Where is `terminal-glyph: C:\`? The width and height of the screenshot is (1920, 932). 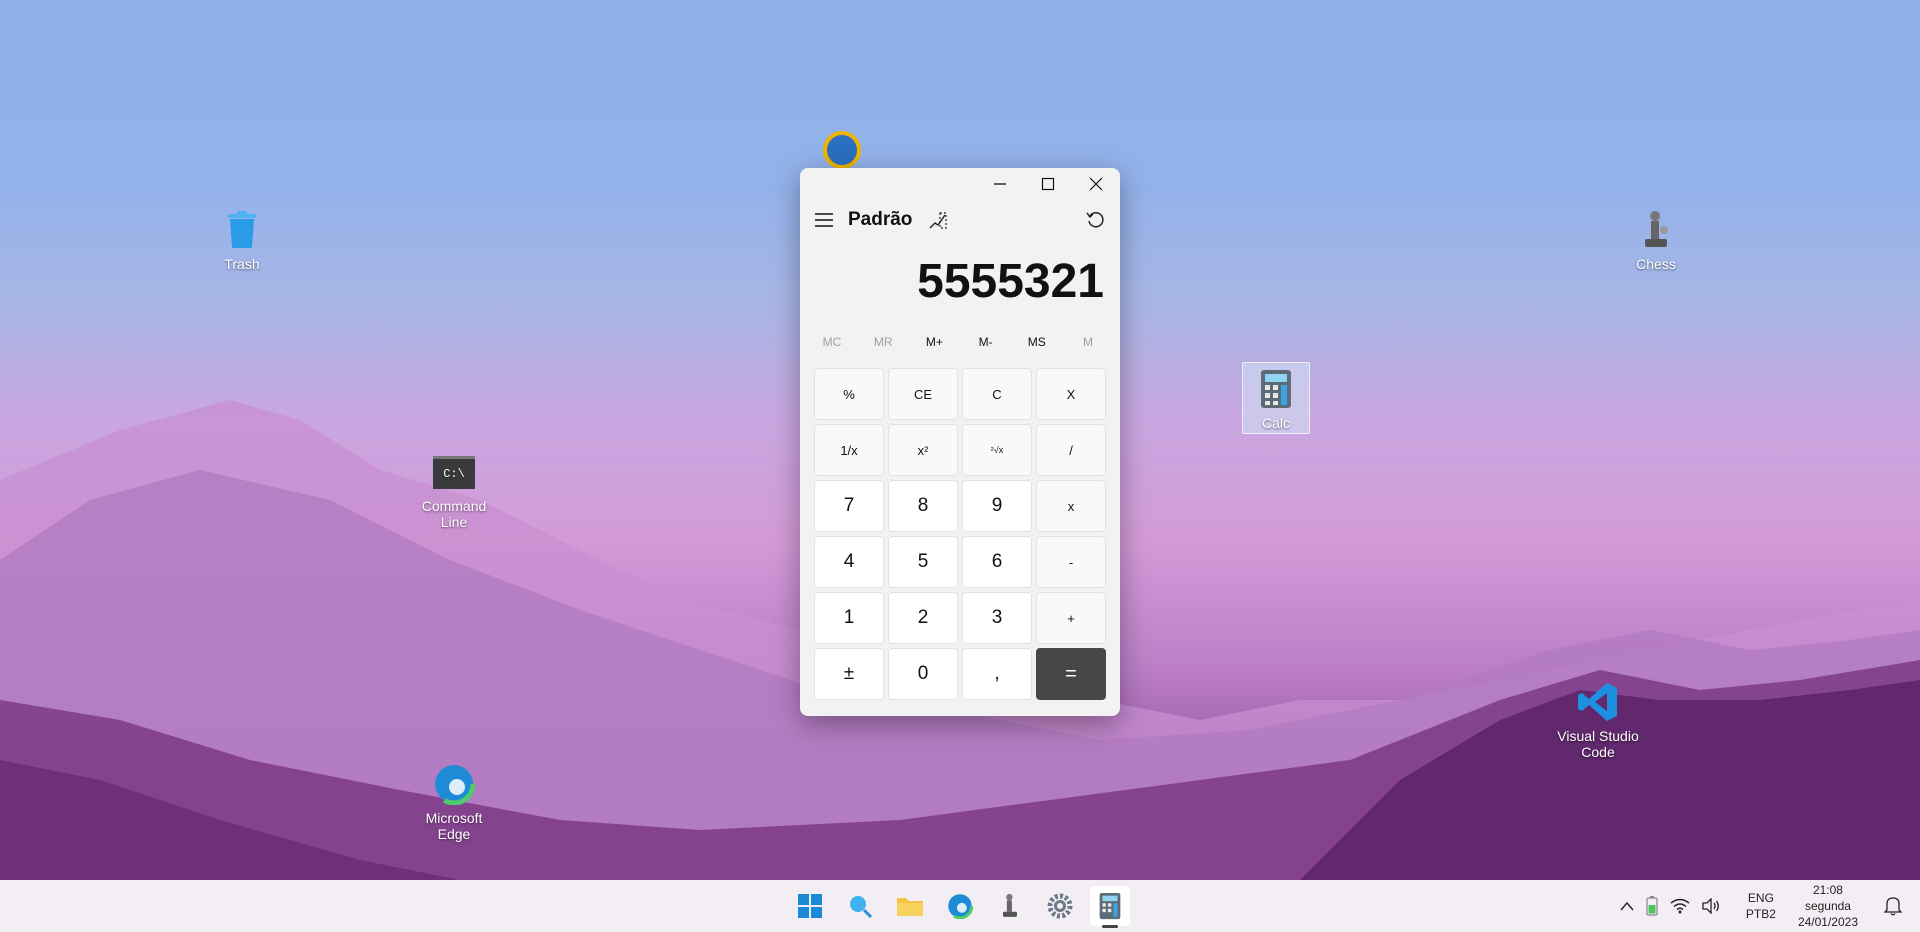 terminal-glyph: C:\ is located at coordinates (454, 472).